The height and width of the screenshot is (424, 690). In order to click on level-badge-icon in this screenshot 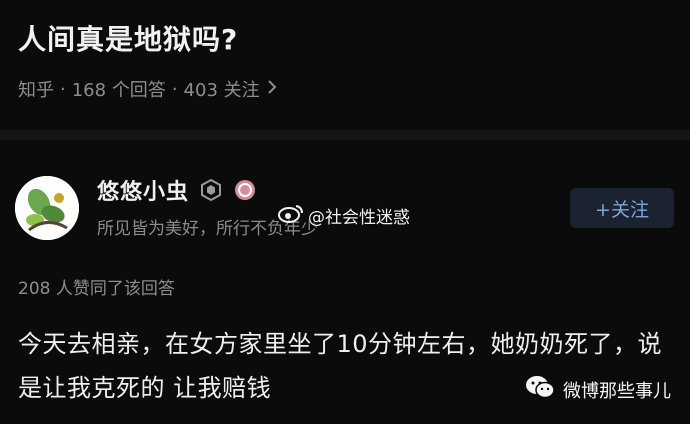, I will do `click(211, 190)`.